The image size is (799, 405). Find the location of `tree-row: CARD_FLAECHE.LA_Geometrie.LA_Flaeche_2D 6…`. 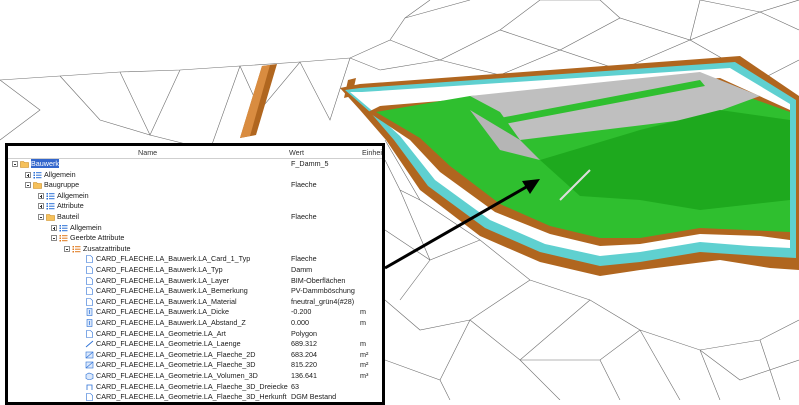

tree-row: CARD_FLAECHE.LA_Geometrie.LA_Flaeche_2D 6… is located at coordinates (195, 355).